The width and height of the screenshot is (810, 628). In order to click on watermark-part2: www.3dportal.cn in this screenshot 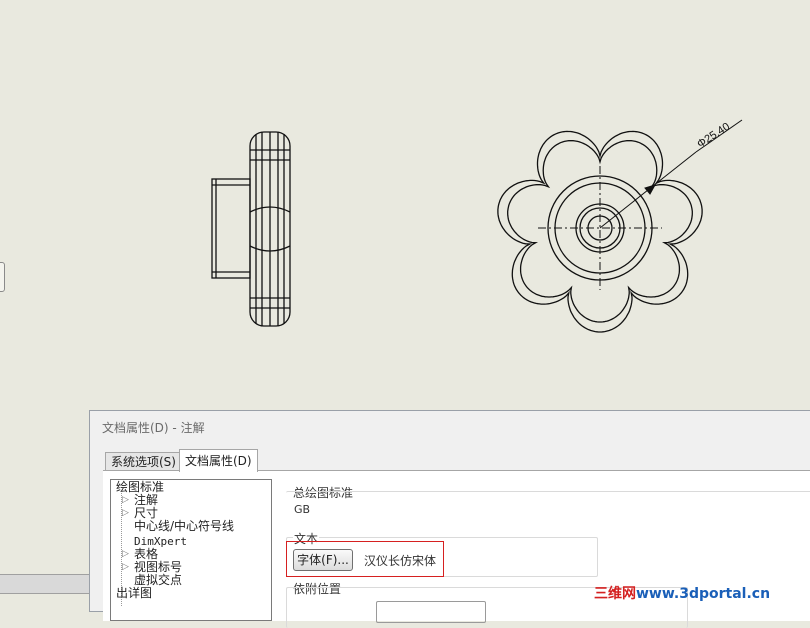, I will do `click(703, 594)`.